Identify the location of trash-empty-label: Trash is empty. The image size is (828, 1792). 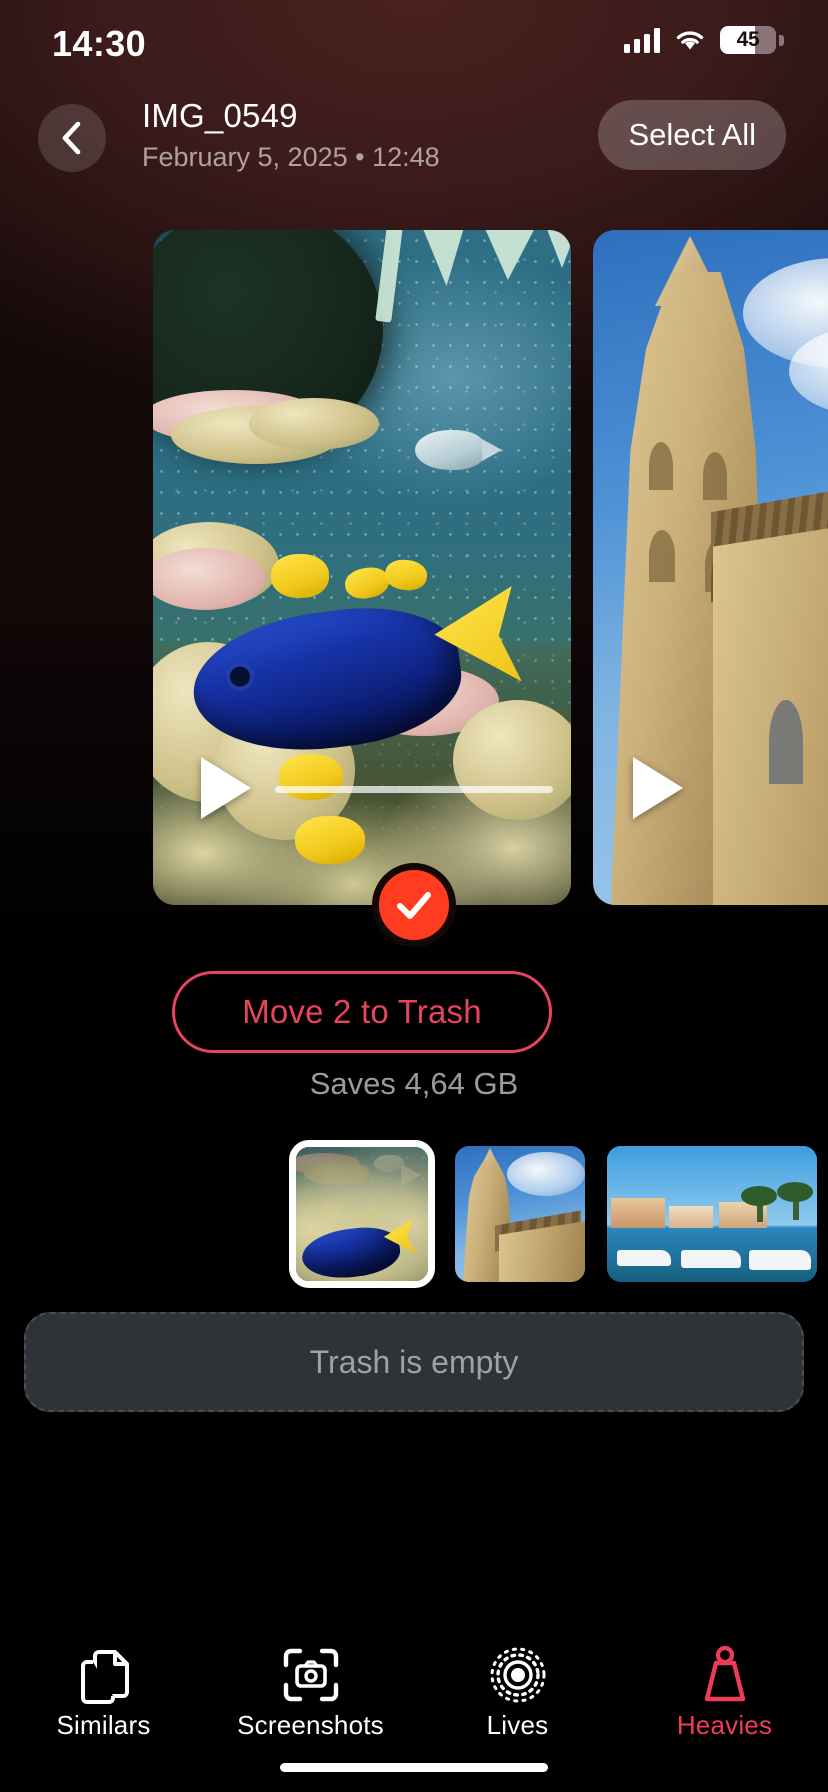
(414, 1361).